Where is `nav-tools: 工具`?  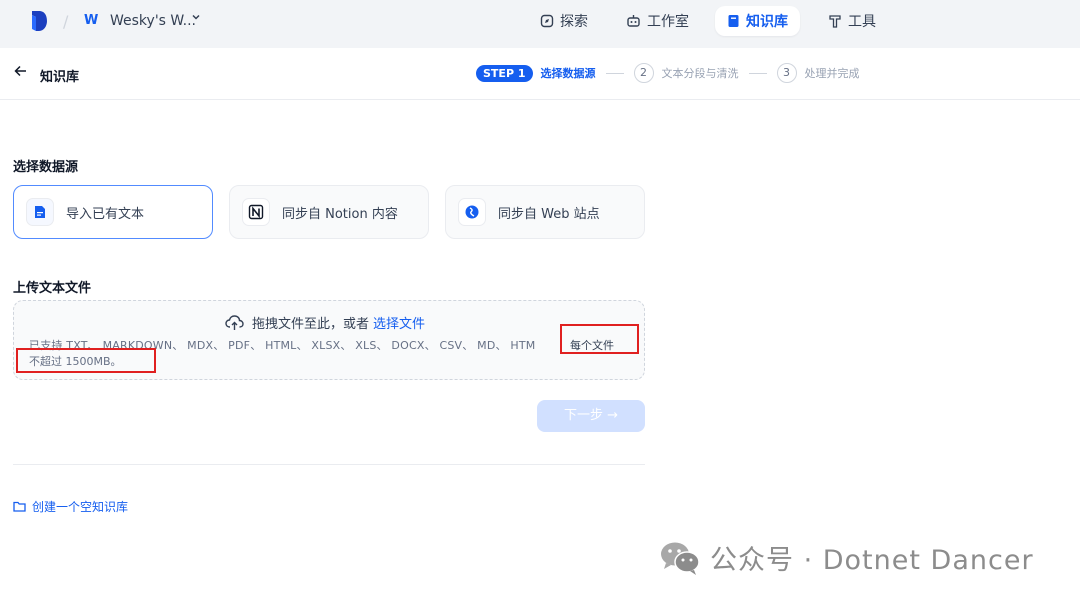
nav-tools: 工具 is located at coordinates (852, 21).